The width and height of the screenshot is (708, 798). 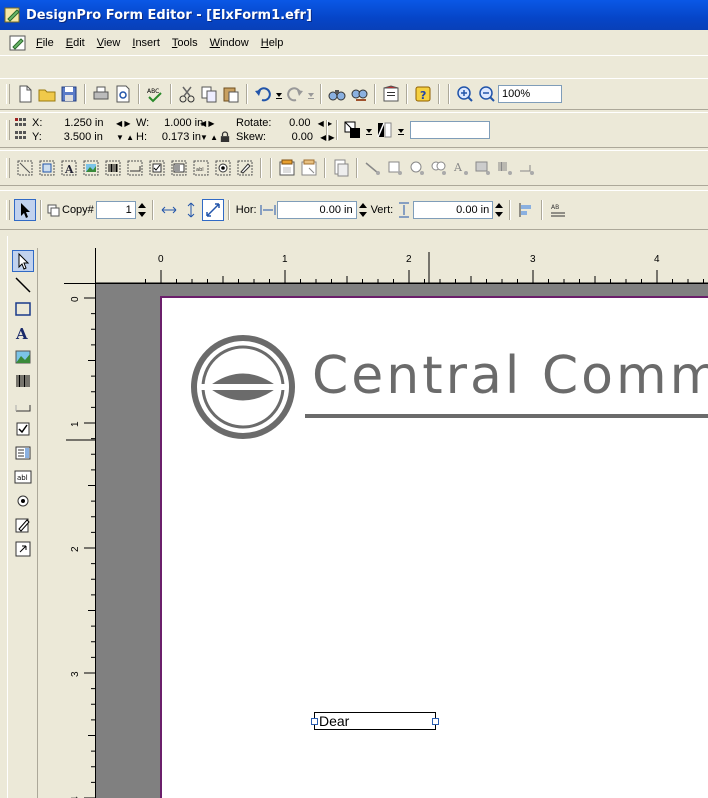 What do you see at coordinates (142, 210) in the screenshot?
I see `copy-count-stepper` at bounding box center [142, 210].